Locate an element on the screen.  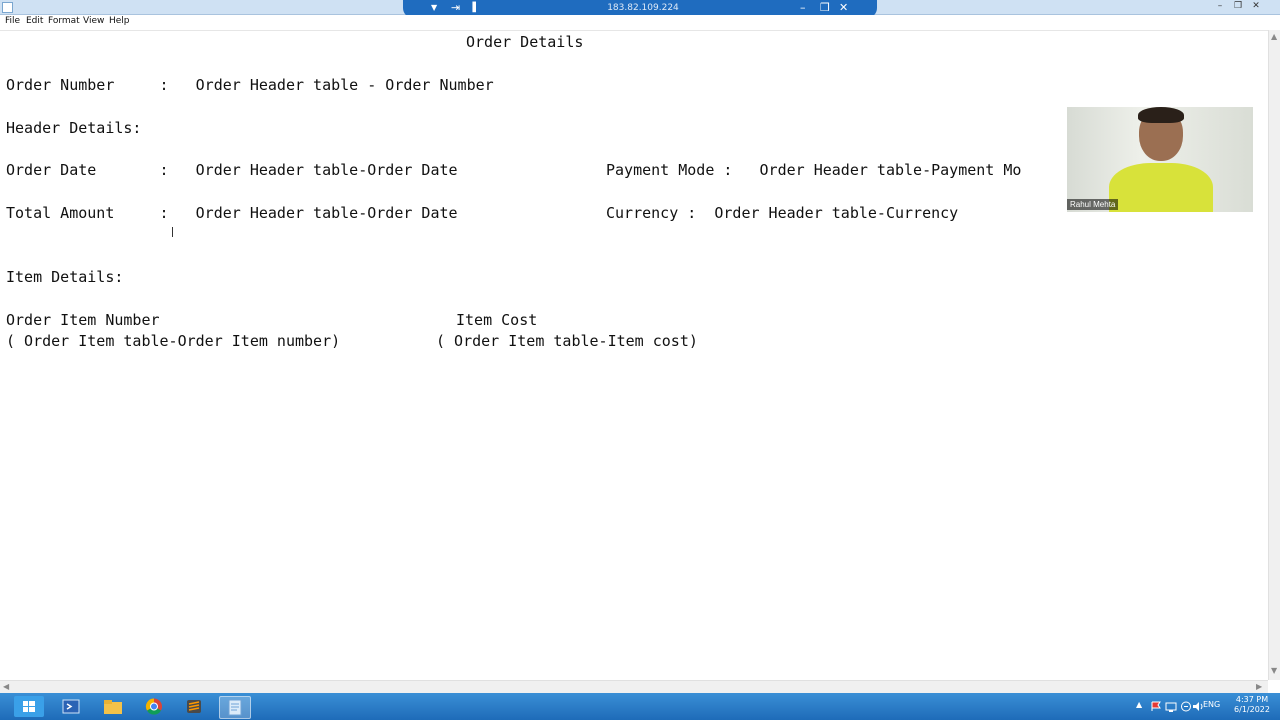
chrome-taskbar-button is located at coordinates (154, 706).